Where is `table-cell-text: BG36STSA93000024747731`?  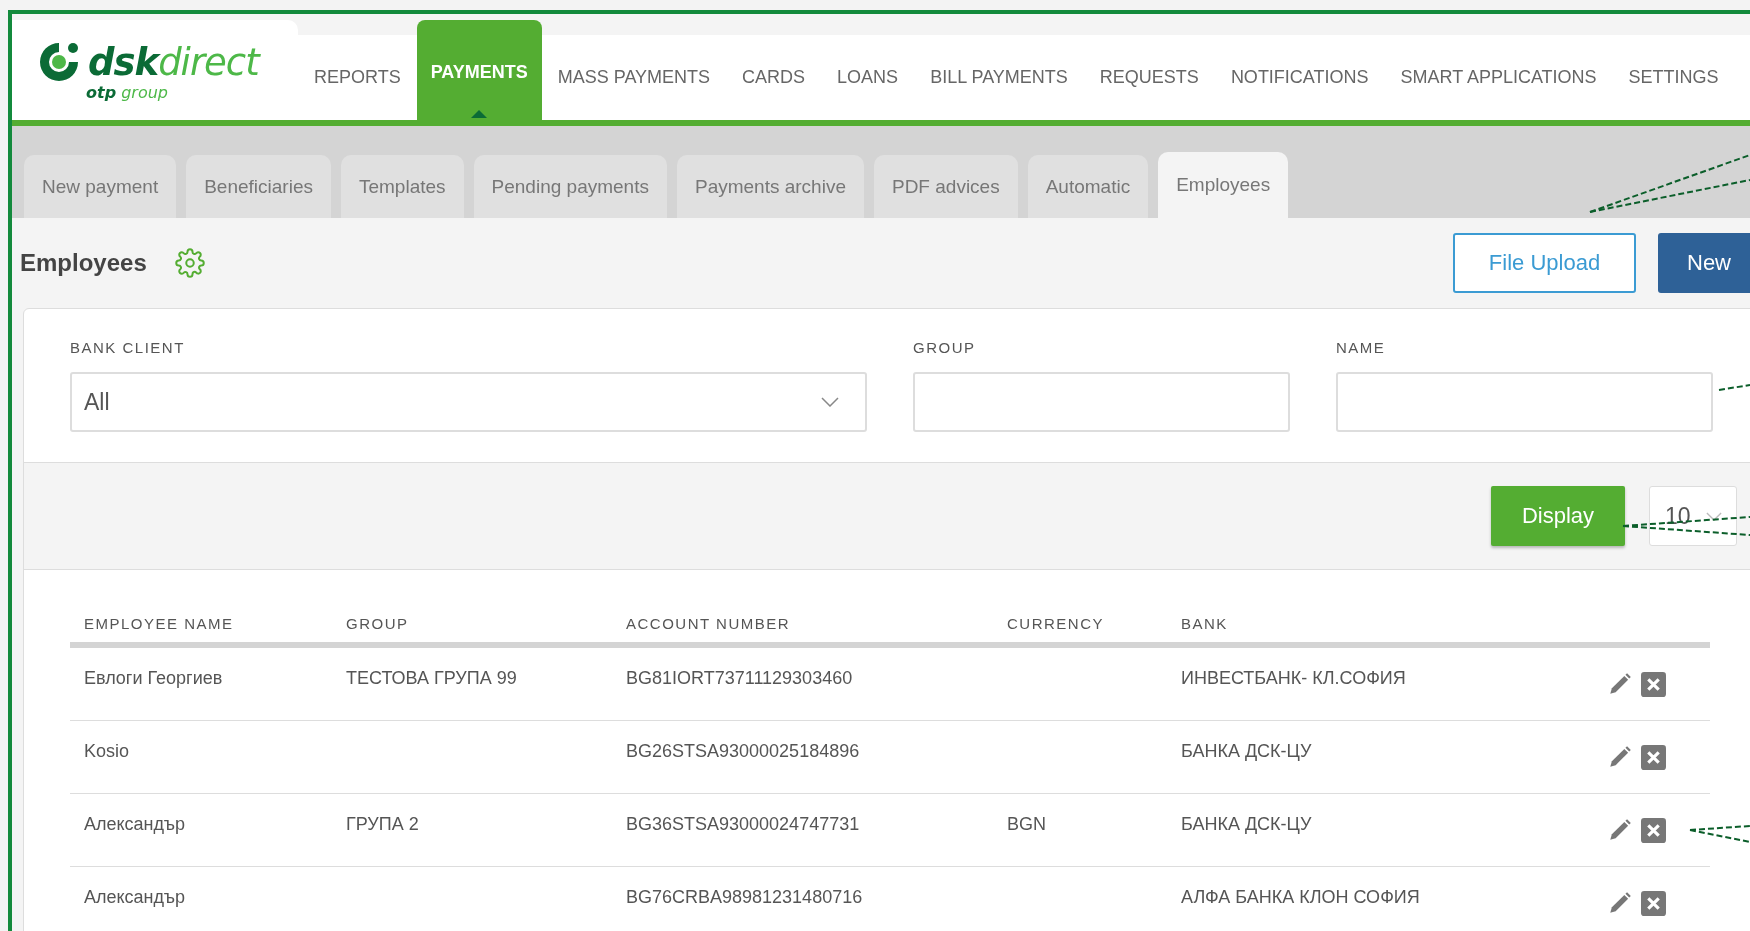
table-cell-text: BG36STSA93000024747731 is located at coordinates (743, 824).